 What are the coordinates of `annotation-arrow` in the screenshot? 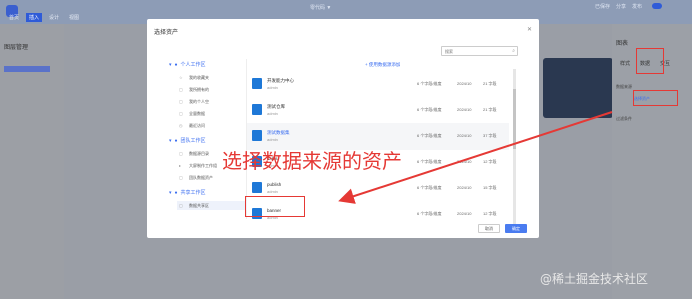 It's located at (475, 157).